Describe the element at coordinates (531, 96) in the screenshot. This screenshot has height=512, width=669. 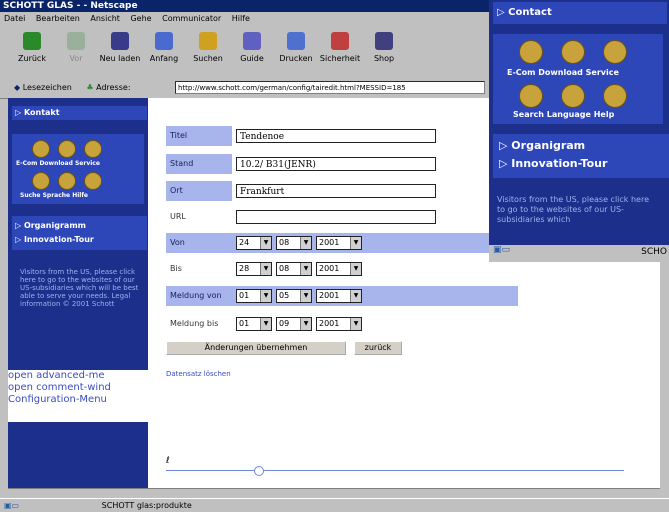
I see `search-icon` at that location.